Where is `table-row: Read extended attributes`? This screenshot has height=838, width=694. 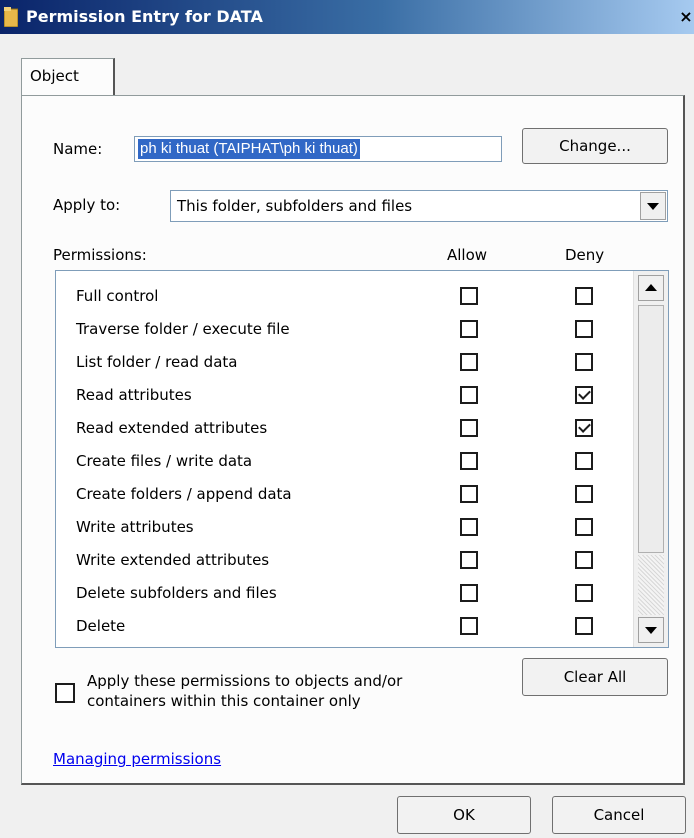
table-row: Read extended attributes is located at coordinates (345, 429).